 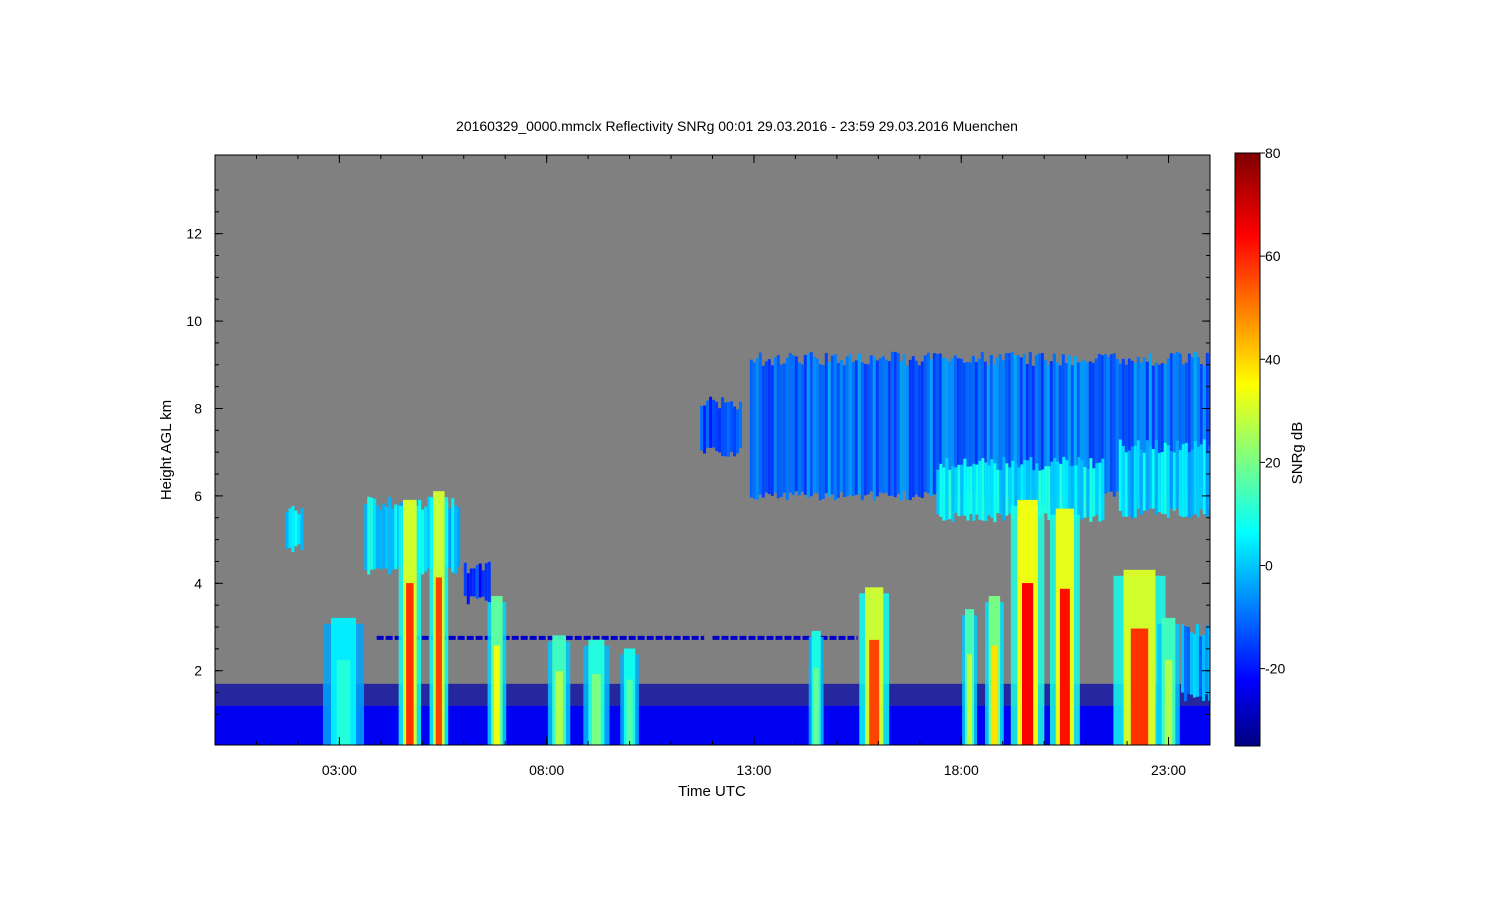 What do you see at coordinates (198, 583) in the screenshot?
I see `y-tick-label: 4` at bounding box center [198, 583].